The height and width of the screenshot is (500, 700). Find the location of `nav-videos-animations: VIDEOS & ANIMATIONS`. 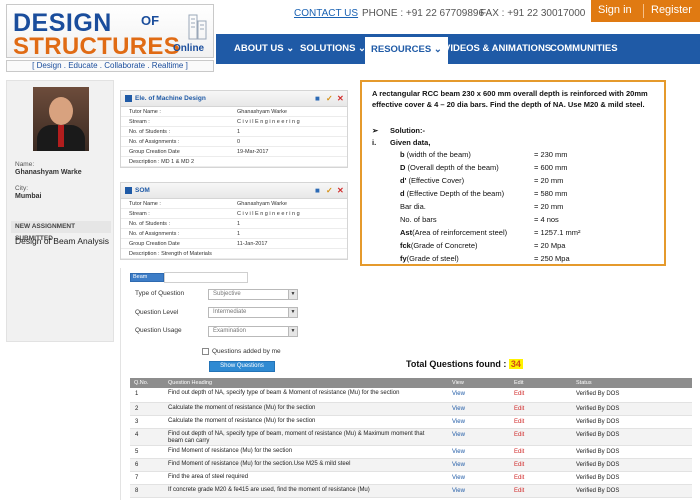

nav-videos-animations: VIDEOS & ANIMATIONS is located at coordinates (497, 49).